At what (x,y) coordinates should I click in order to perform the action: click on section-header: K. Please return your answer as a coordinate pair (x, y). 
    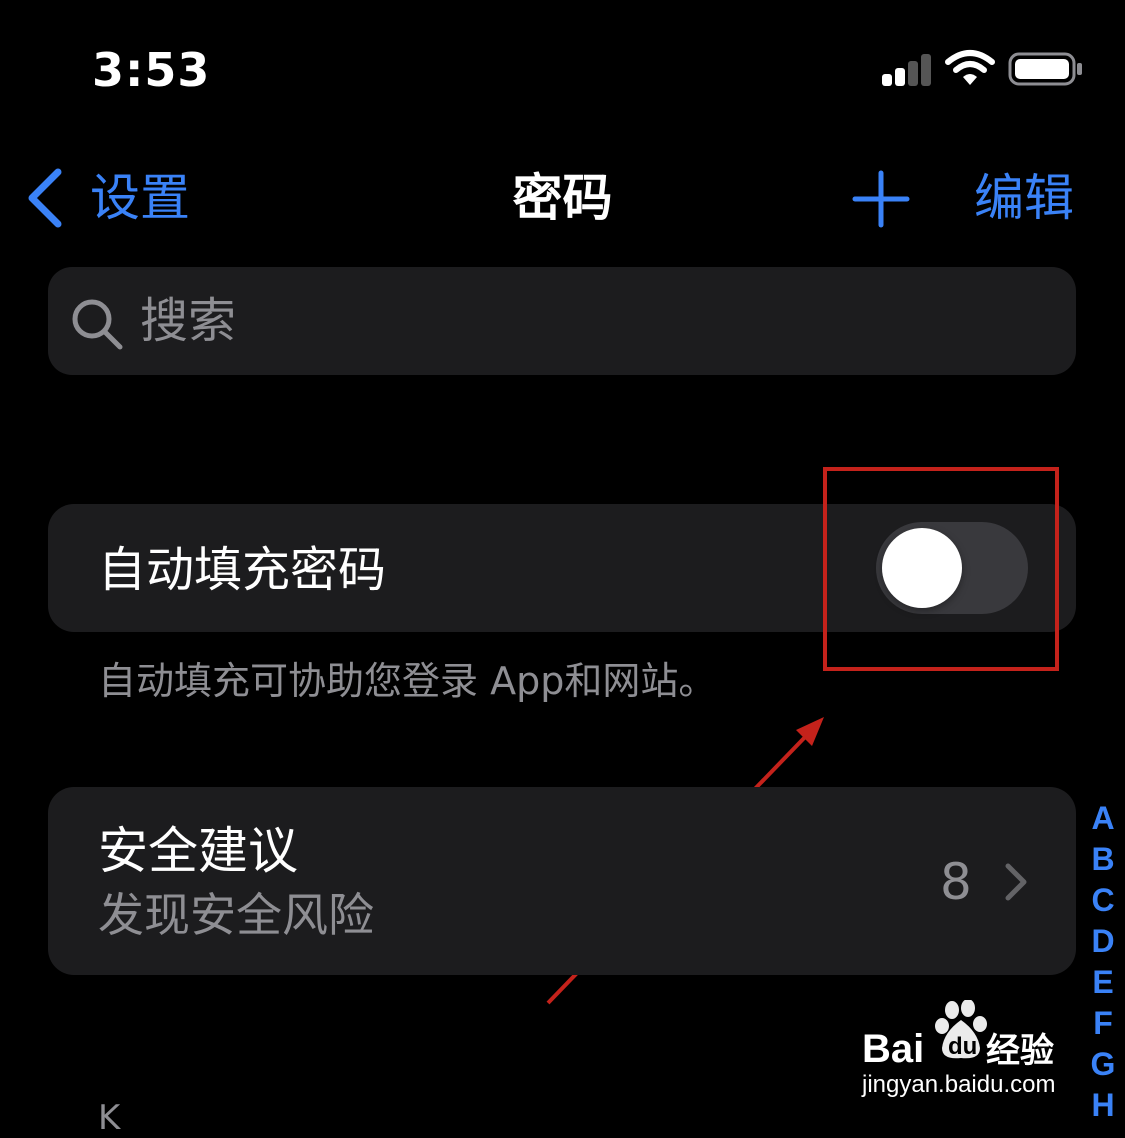
    Looking at the image, I should click on (109, 1118).